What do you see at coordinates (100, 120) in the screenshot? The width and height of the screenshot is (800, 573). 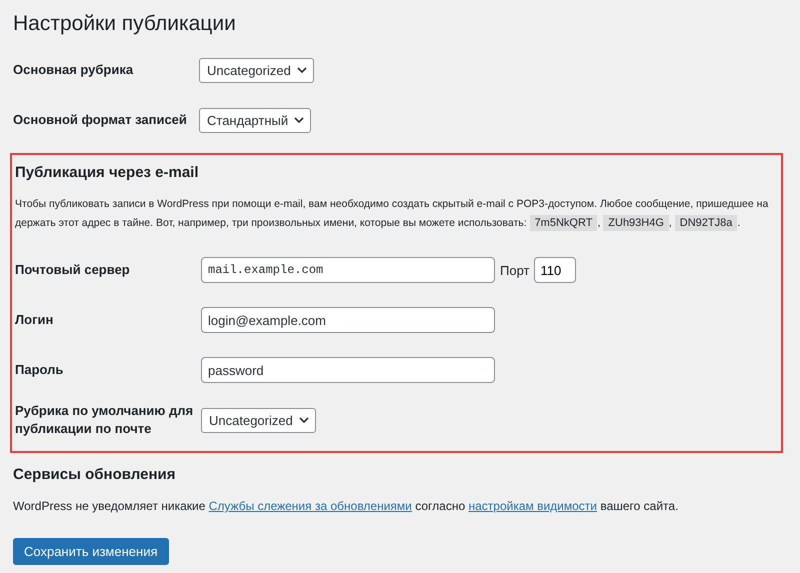 I see `field-label: Основной формат записей` at bounding box center [100, 120].